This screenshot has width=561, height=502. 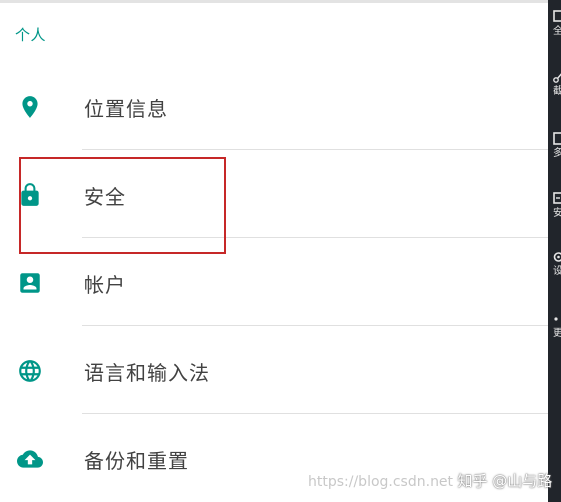 I want to click on top-edge, so click(x=274, y=1).